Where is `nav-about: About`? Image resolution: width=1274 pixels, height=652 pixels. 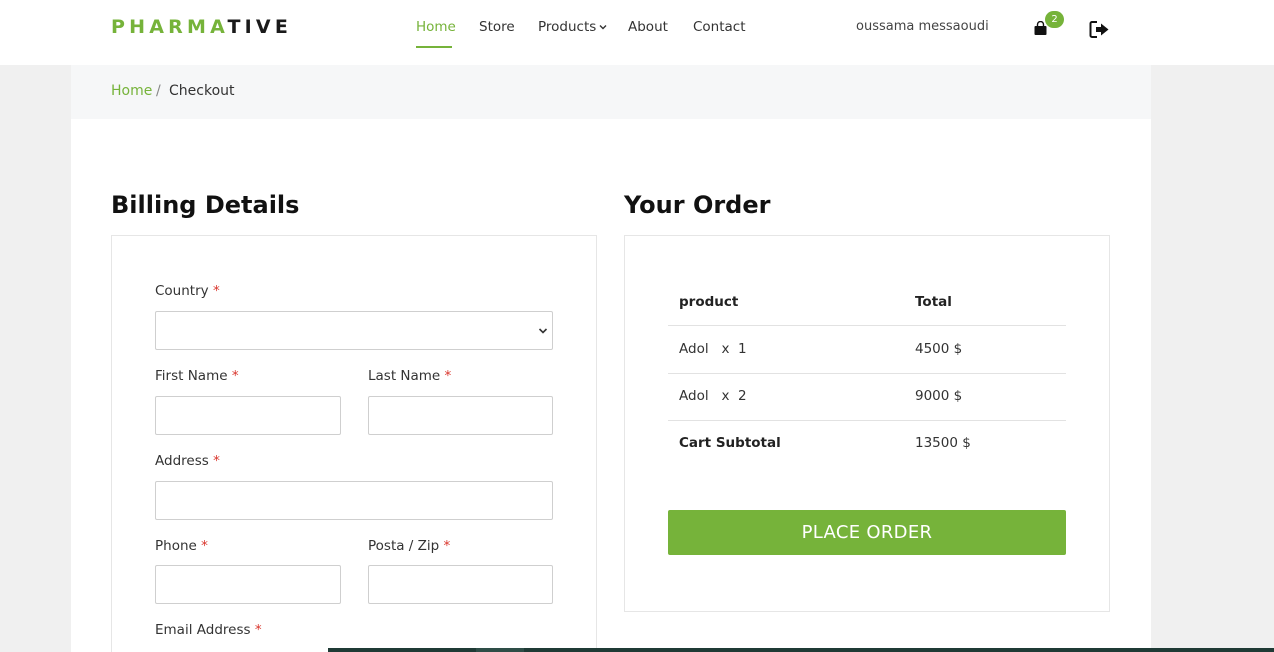 nav-about: About is located at coordinates (648, 27).